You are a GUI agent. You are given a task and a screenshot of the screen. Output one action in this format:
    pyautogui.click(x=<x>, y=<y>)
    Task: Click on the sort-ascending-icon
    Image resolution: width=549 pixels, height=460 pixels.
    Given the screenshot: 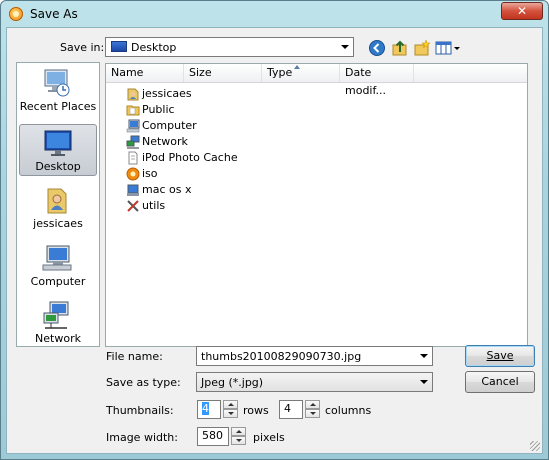 What is the action you would take?
    pyautogui.click(x=297, y=67)
    